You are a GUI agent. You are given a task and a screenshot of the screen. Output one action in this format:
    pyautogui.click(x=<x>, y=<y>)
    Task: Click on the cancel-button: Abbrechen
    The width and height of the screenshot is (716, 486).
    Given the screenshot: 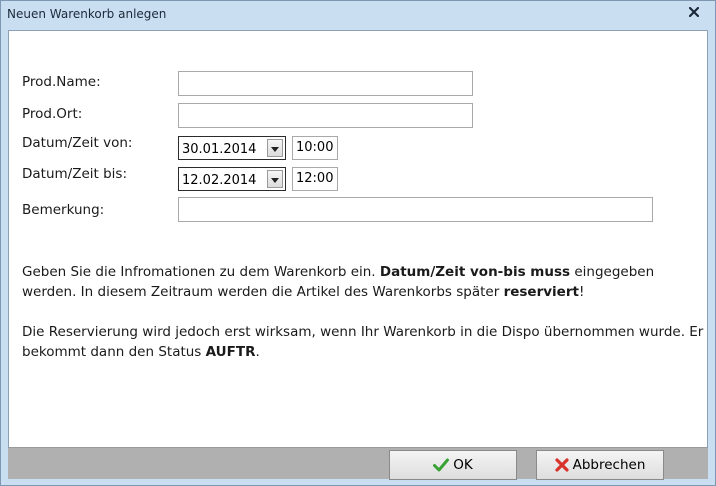 What is the action you would take?
    pyautogui.click(x=600, y=465)
    